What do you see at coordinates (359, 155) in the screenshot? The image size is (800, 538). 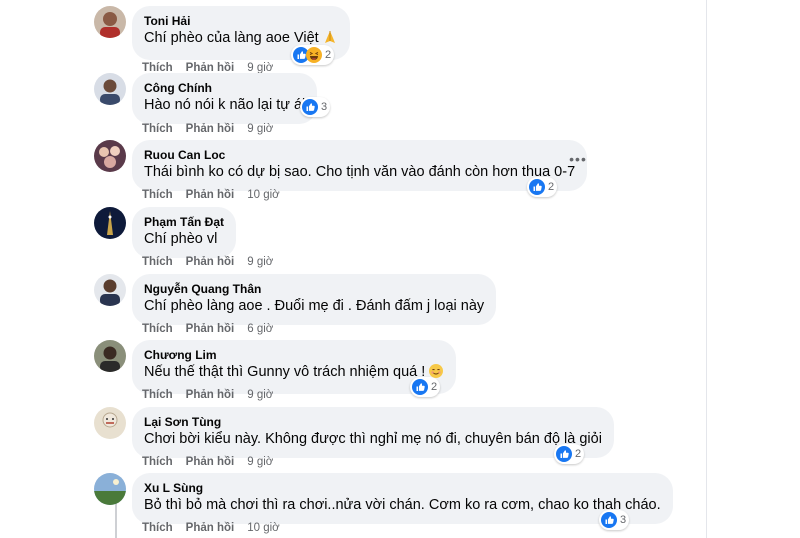 I see `comment-author: Ruou Can Loc` at bounding box center [359, 155].